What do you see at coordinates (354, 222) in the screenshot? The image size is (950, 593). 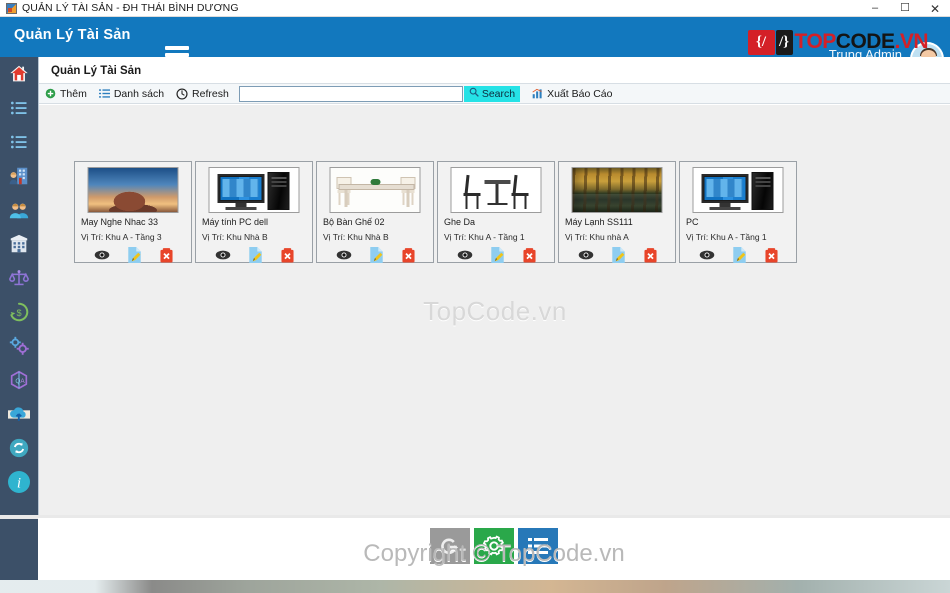 I see `asset-name: Bộ Bàn Ghế 02` at bounding box center [354, 222].